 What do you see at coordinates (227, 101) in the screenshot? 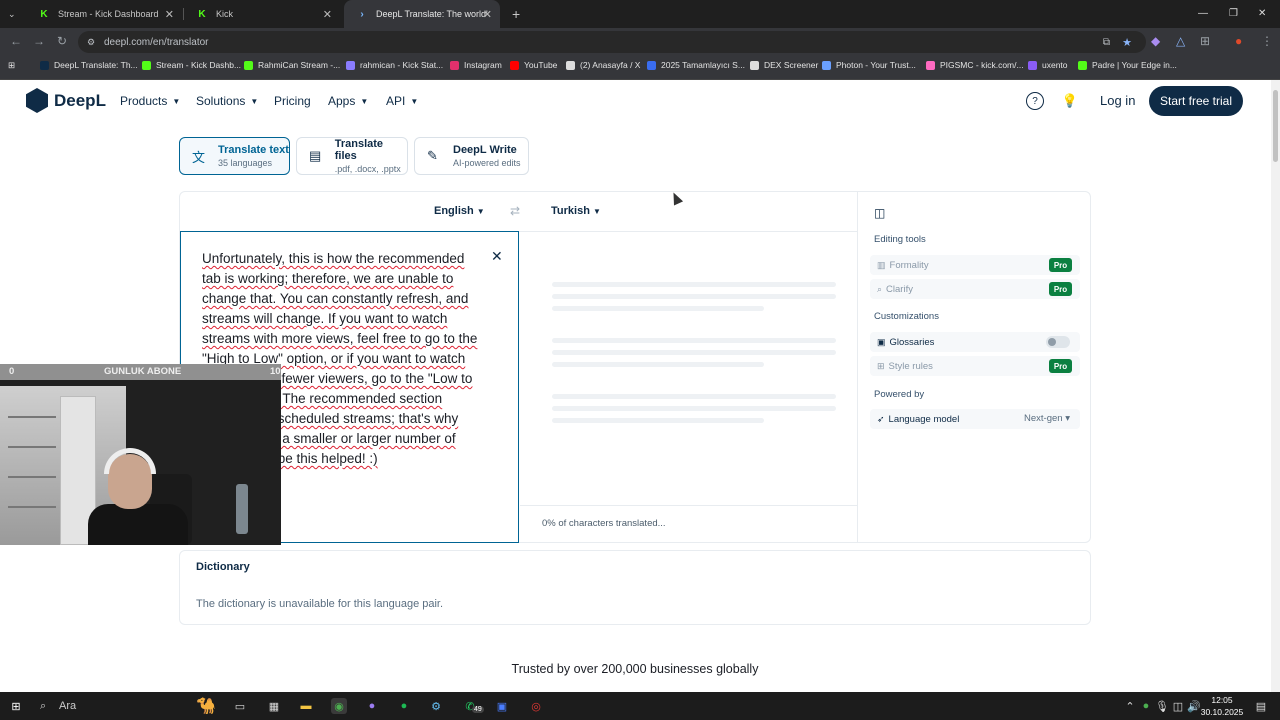
I see `nav-solutions: Solutions ▼` at bounding box center [227, 101].